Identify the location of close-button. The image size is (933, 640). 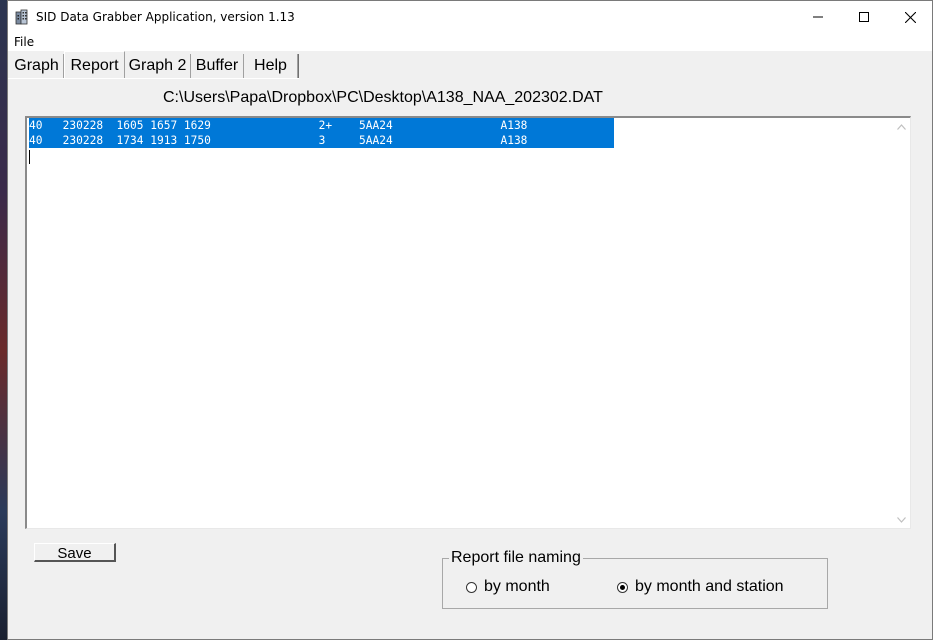
(910, 17).